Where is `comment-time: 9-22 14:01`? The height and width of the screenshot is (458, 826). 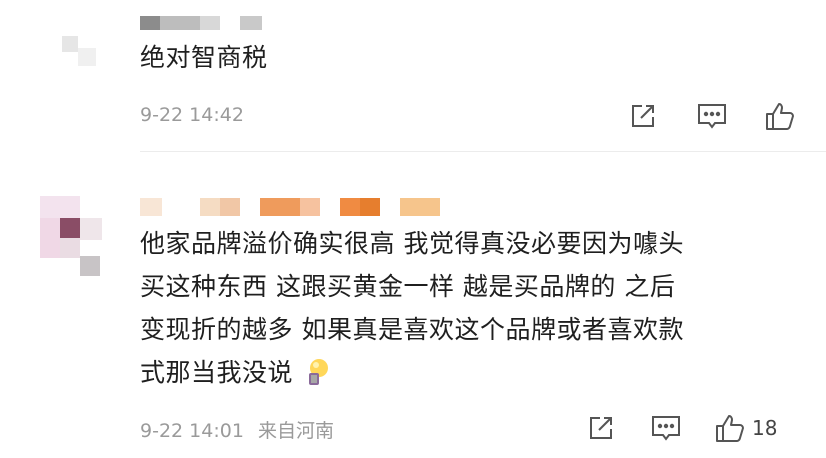
comment-time: 9-22 14:01 is located at coordinates (192, 431).